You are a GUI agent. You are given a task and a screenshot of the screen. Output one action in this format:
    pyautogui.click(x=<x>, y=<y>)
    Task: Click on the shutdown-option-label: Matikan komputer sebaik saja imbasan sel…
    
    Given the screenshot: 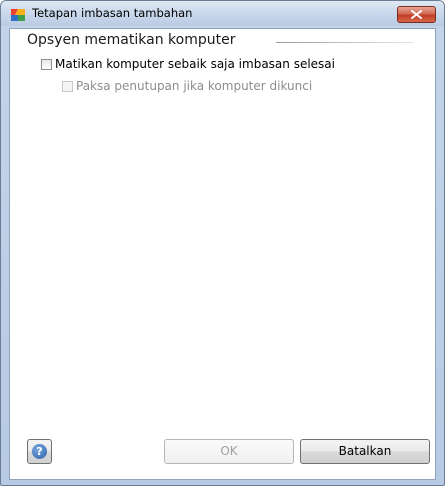 What is the action you would take?
    pyautogui.click(x=195, y=64)
    